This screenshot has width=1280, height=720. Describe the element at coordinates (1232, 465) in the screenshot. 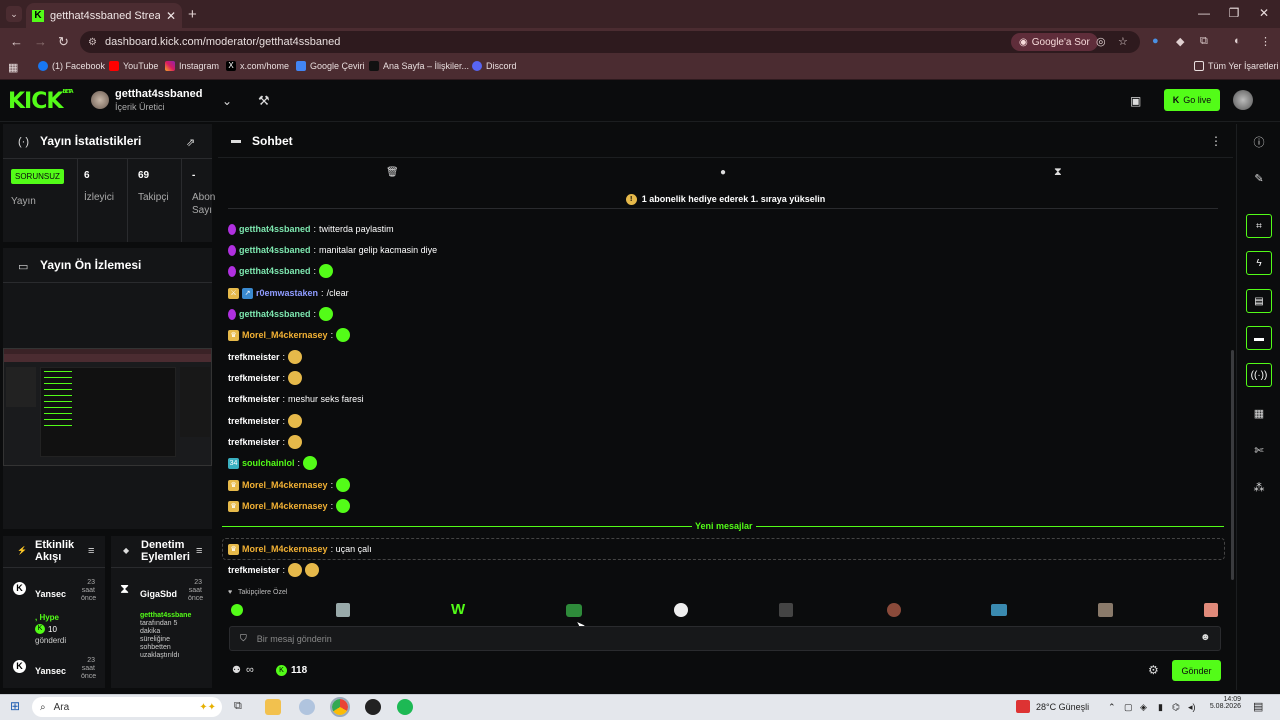

I see `chat-scrollbar` at that location.